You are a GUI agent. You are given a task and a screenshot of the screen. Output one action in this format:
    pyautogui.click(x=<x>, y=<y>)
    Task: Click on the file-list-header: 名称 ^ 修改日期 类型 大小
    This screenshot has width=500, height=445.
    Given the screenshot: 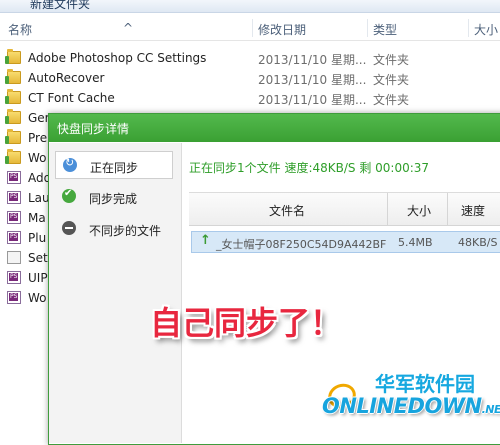 What is the action you would take?
    pyautogui.click(x=250, y=28)
    